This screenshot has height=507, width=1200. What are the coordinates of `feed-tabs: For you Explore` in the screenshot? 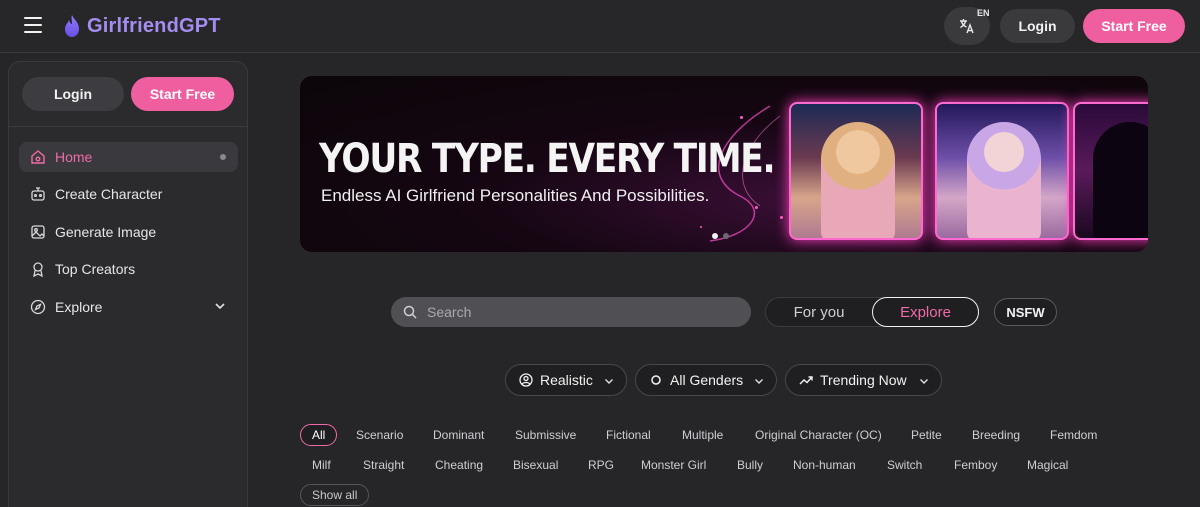 It's located at (872, 312).